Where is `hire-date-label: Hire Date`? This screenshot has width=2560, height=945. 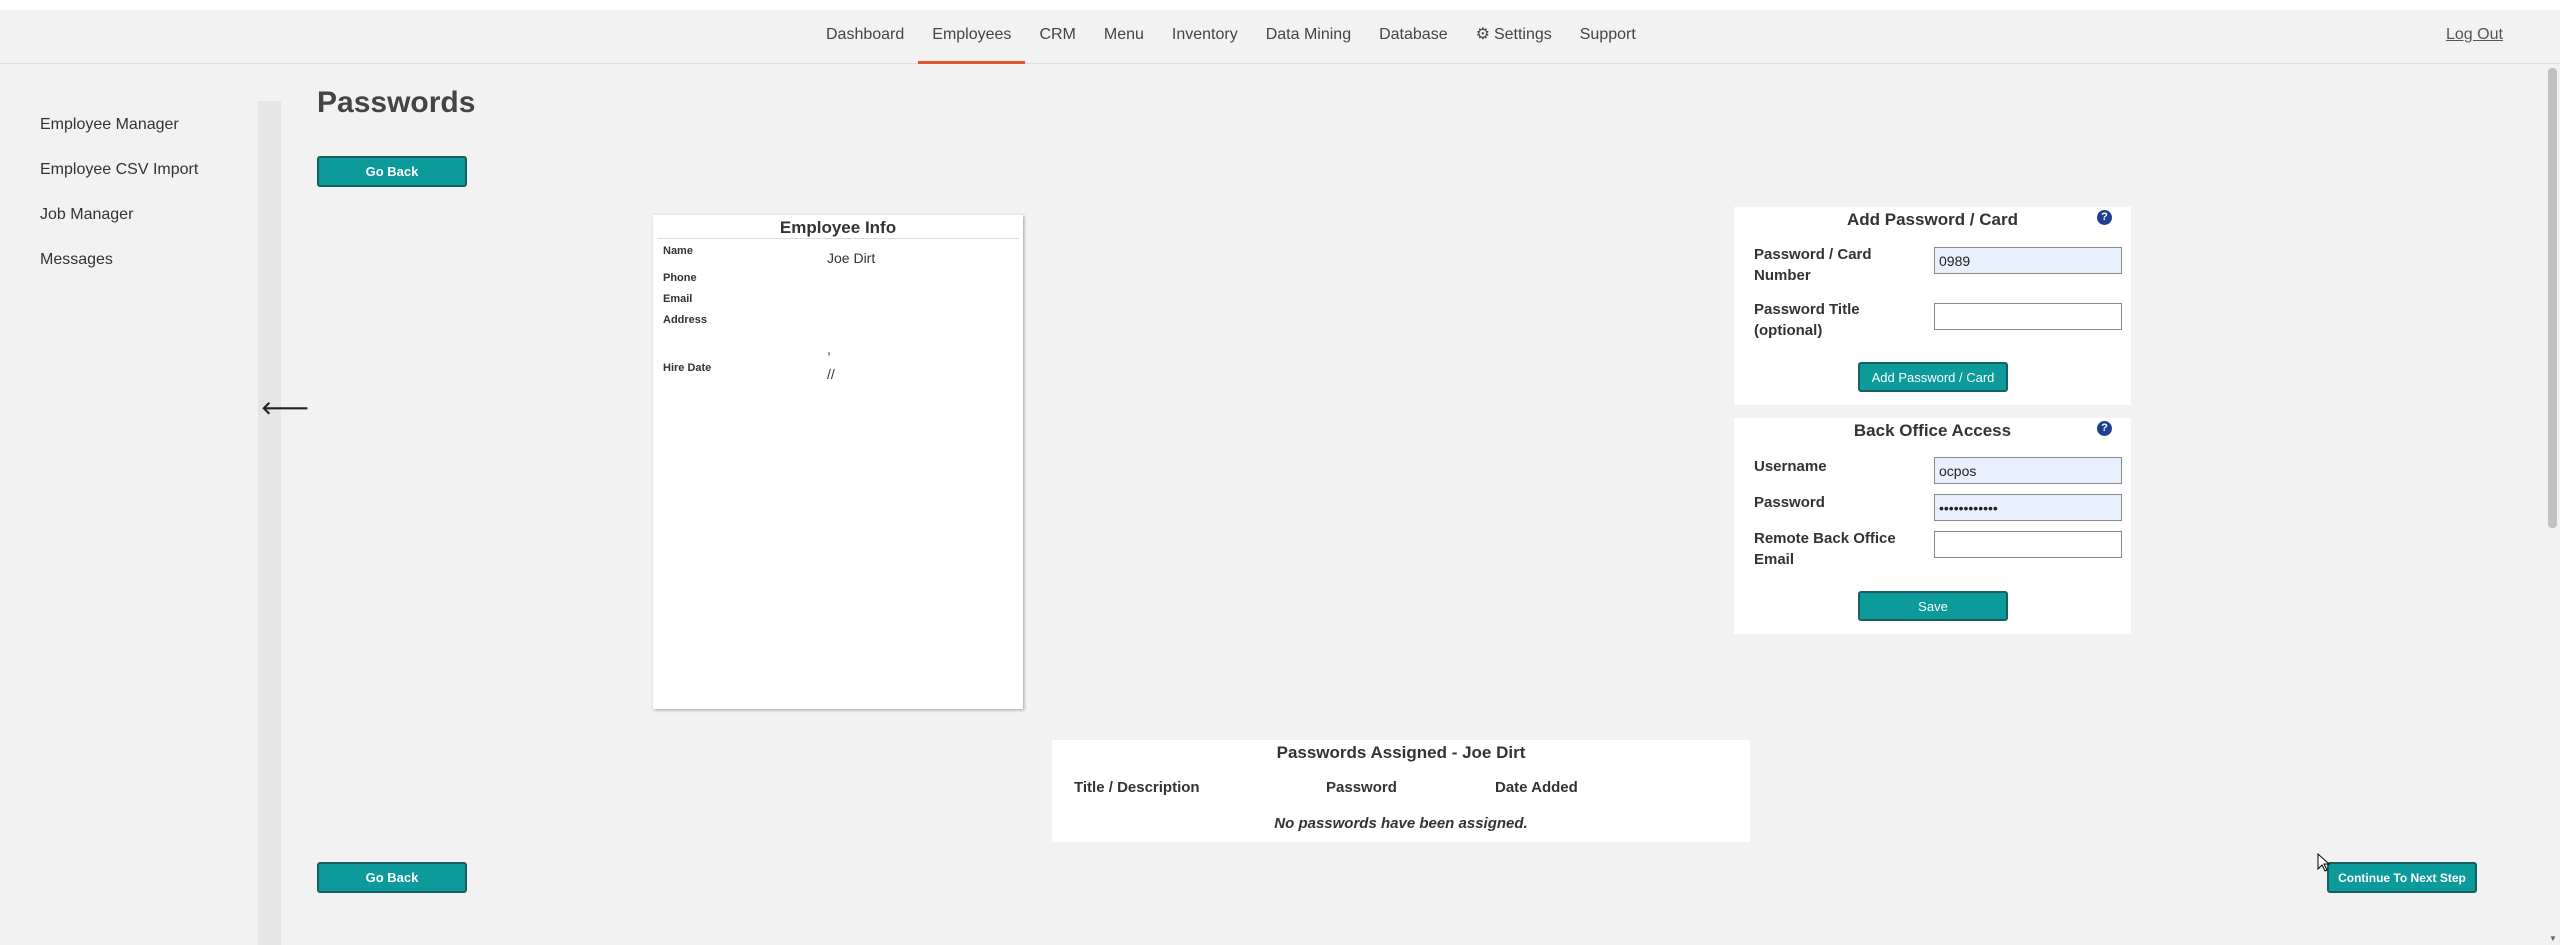 hire-date-label: Hire Date is located at coordinates (687, 368).